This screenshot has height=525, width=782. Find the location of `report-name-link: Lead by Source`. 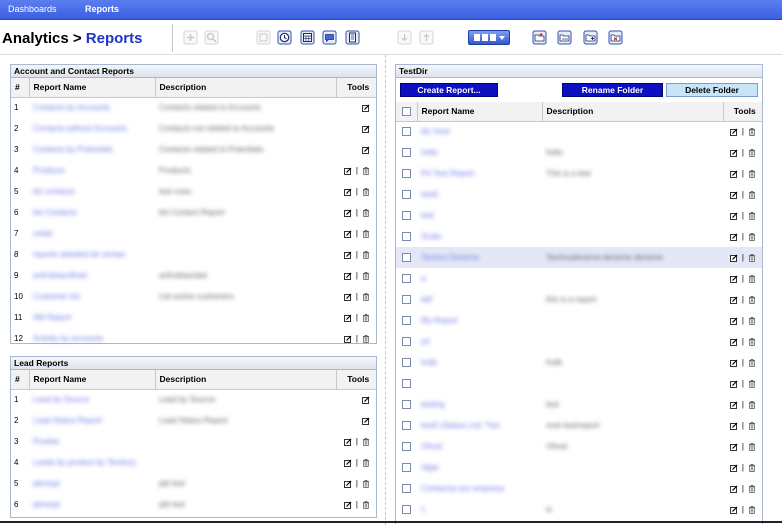

report-name-link: Lead by Source is located at coordinates (92, 399).